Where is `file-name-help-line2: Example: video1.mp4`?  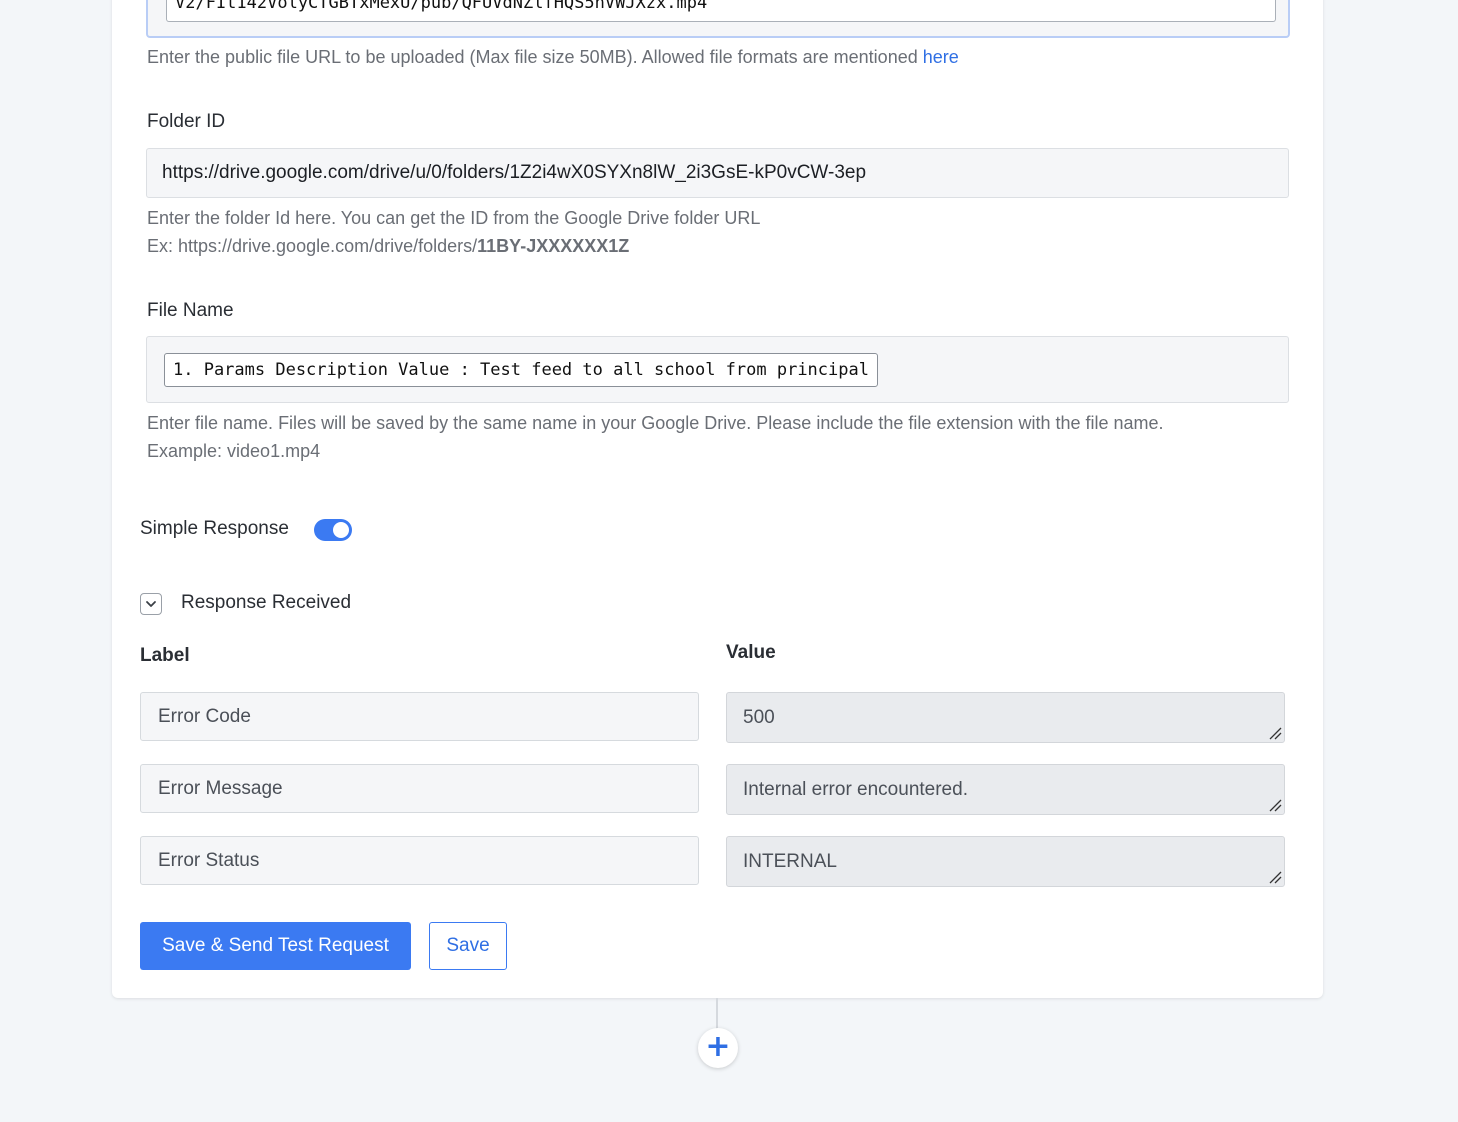
file-name-help-line2: Example: video1.mp4 is located at coordinates (234, 451).